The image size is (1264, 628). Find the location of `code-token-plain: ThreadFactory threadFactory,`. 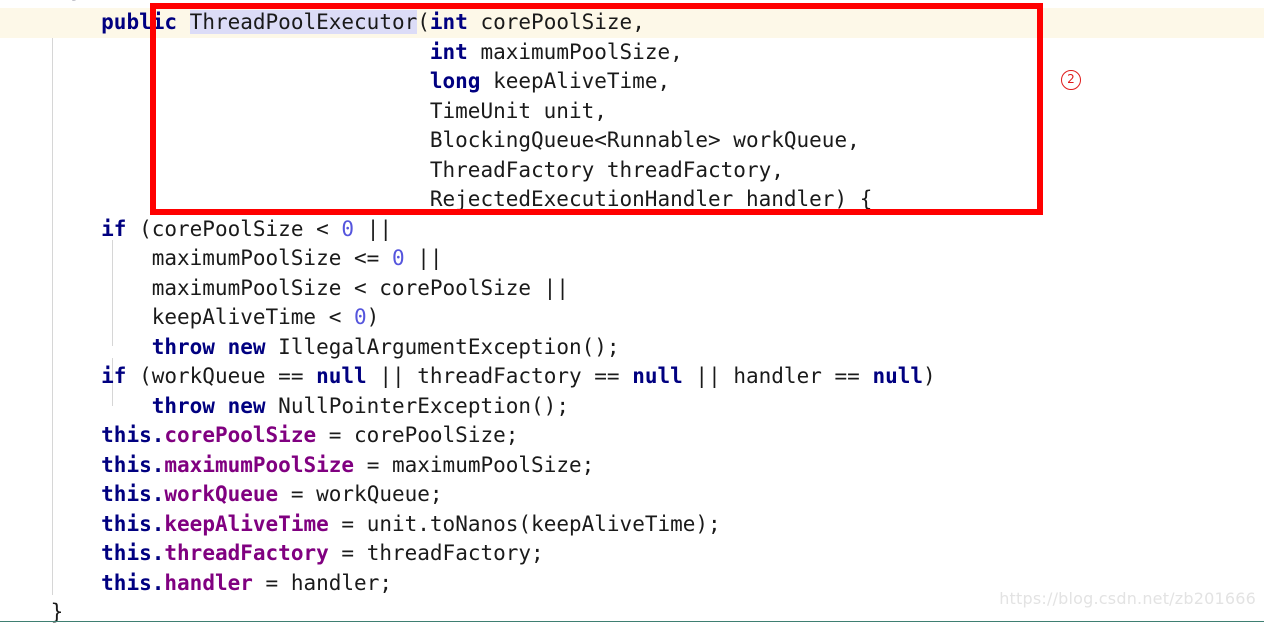

code-token-plain: ThreadFactory threadFactory, is located at coordinates (606, 169).